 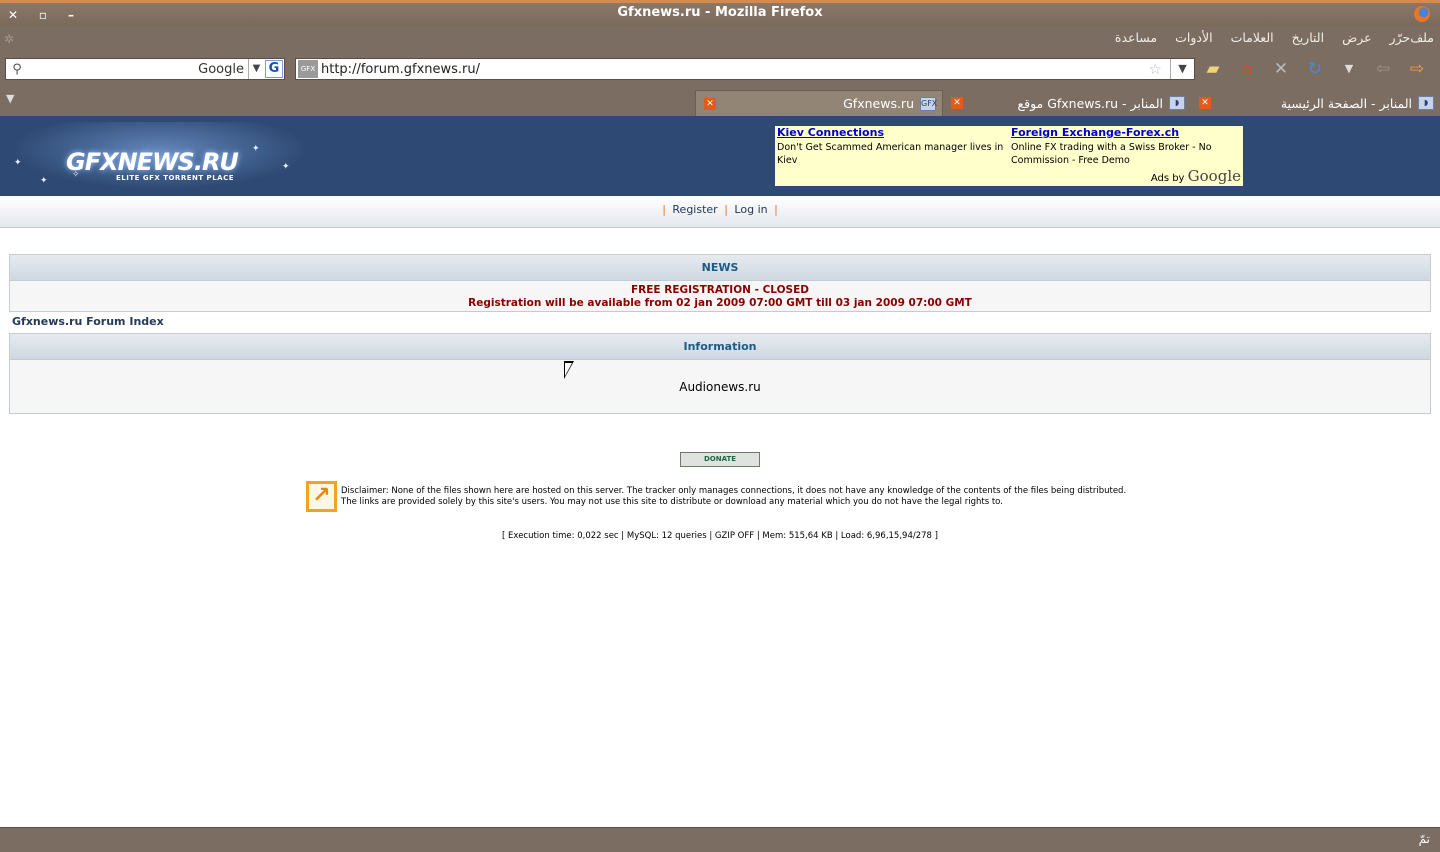 I want to click on donate-button: DONATE, so click(x=720, y=459).